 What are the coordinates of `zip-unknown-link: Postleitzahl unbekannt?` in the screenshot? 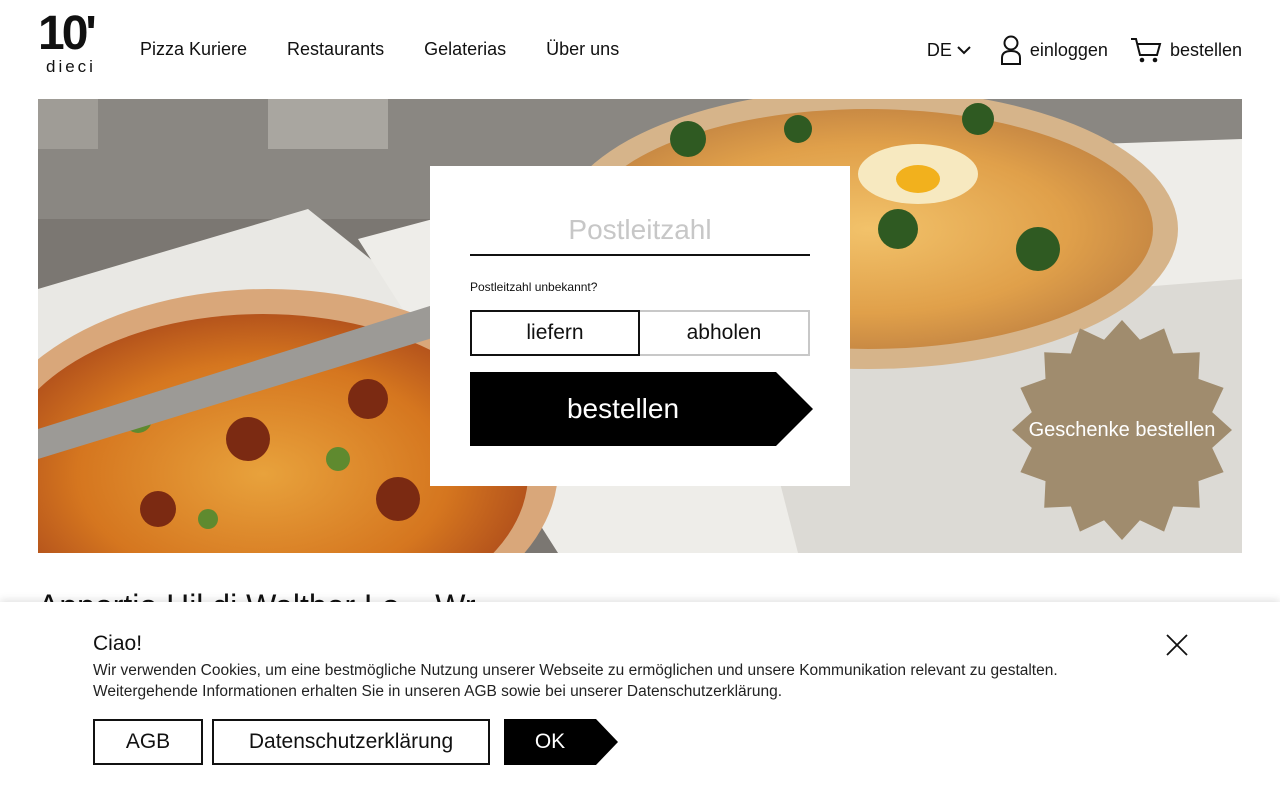 It's located at (533, 287).